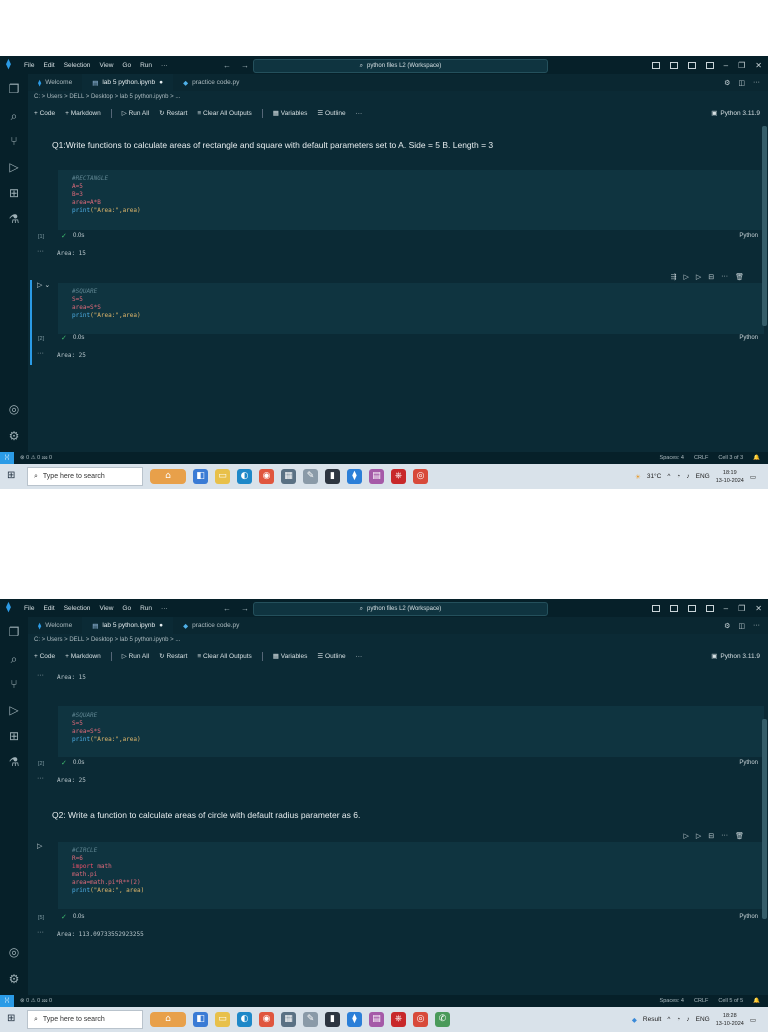 The image size is (768, 1032). Describe the element at coordinates (703, 1019) in the screenshot. I see `language-indicator: ENG` at that location.